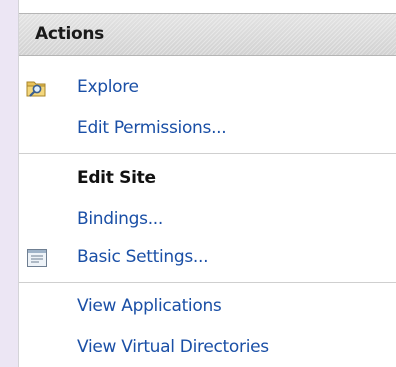  What do you see at coordinates (173, 347) in the screenshot?
I see `view-virtual-directories-link: View Virtual Directories` at bounding box center [173, 347].